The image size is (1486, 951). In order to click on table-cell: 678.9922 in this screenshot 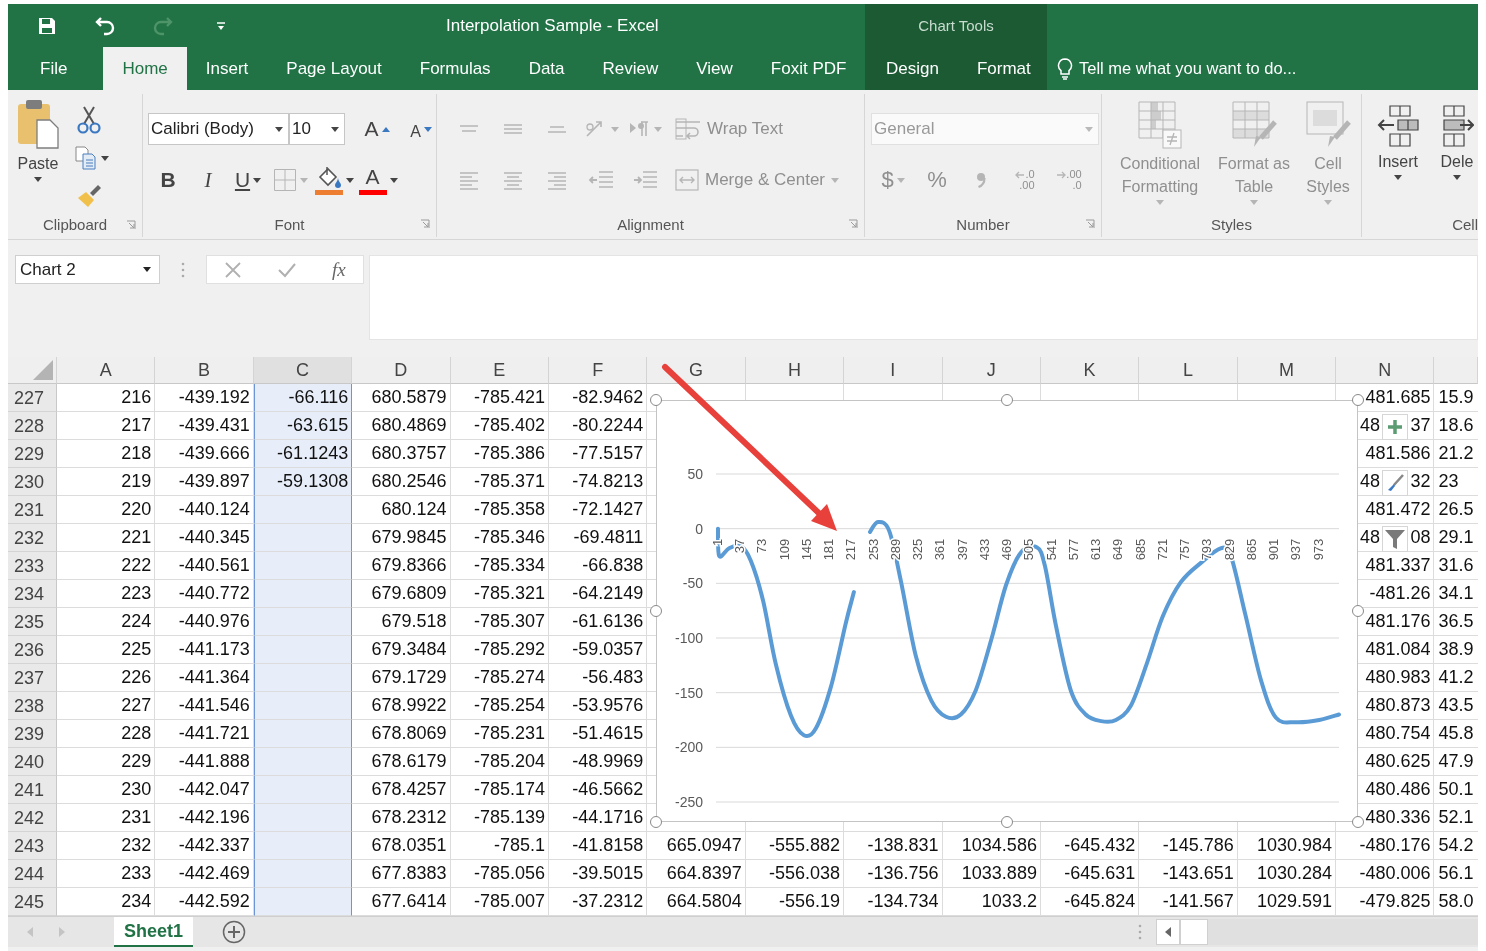, I will do `click(401, 706)`.